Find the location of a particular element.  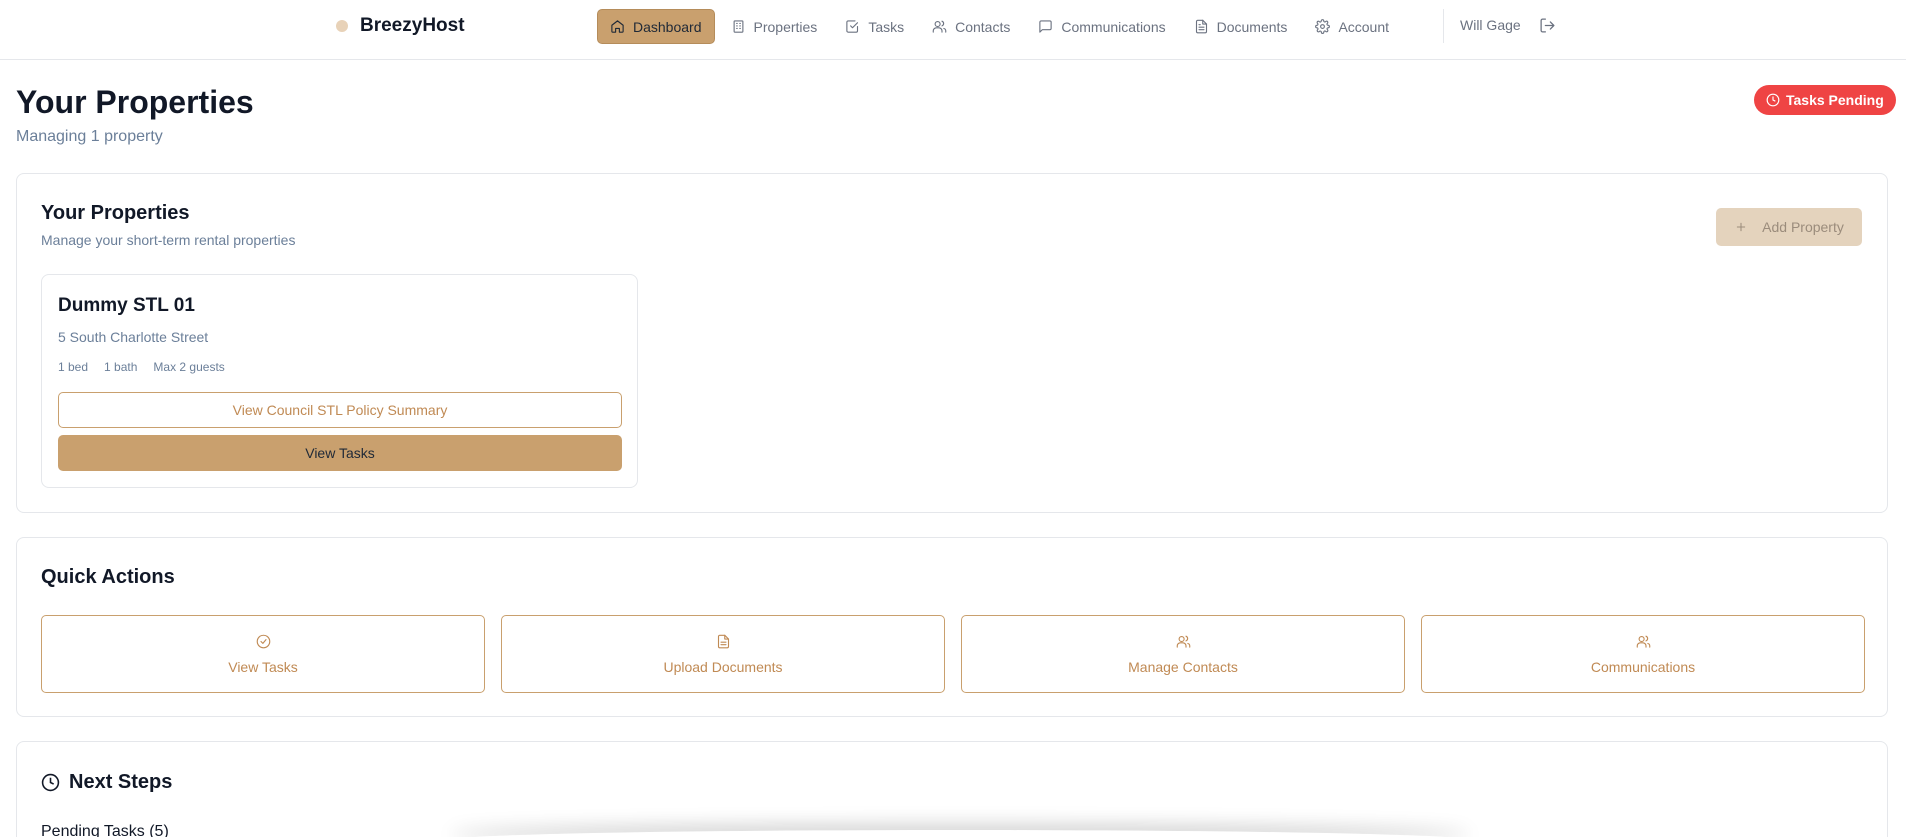

nav-item-label: Tasks is located at coordinates (886, 26).